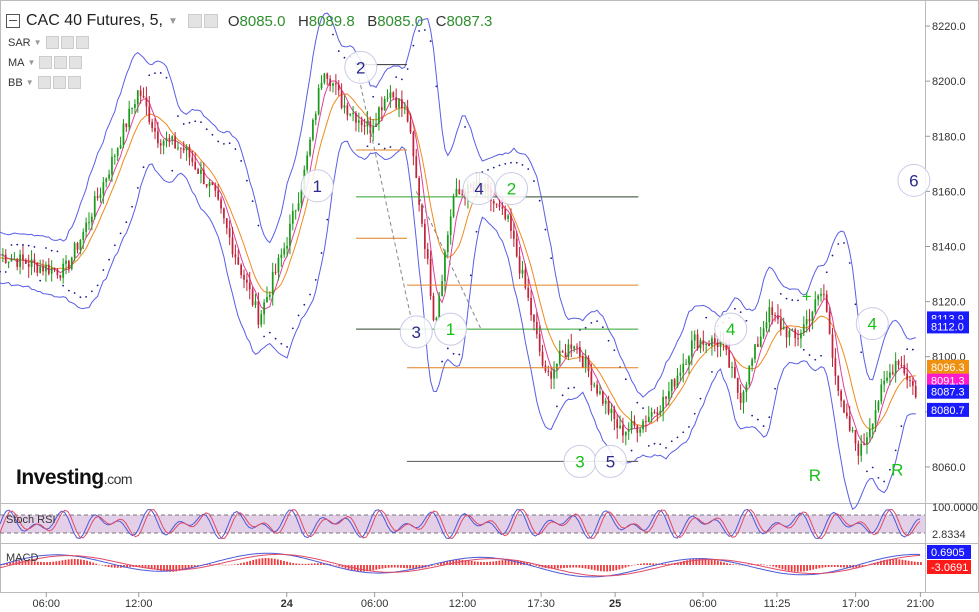 This screenshot has height=612, width=979. I want to click on wave-label: 2, so click(511, 189).